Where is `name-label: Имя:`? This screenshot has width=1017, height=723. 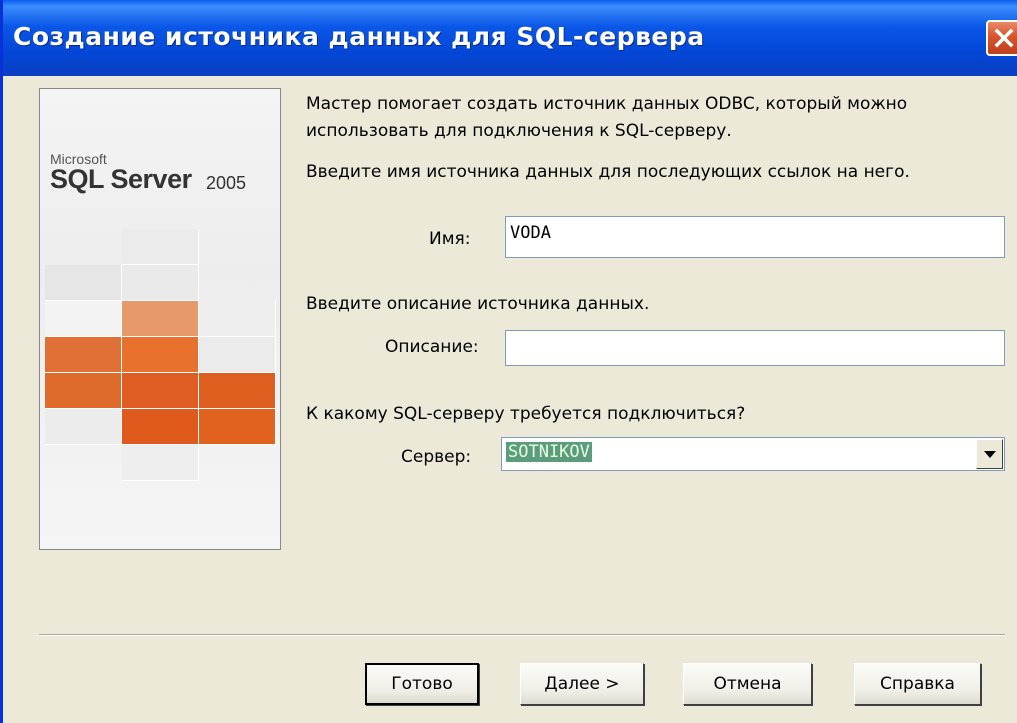
name-label: Имя: is located at coordinates (450, 239).